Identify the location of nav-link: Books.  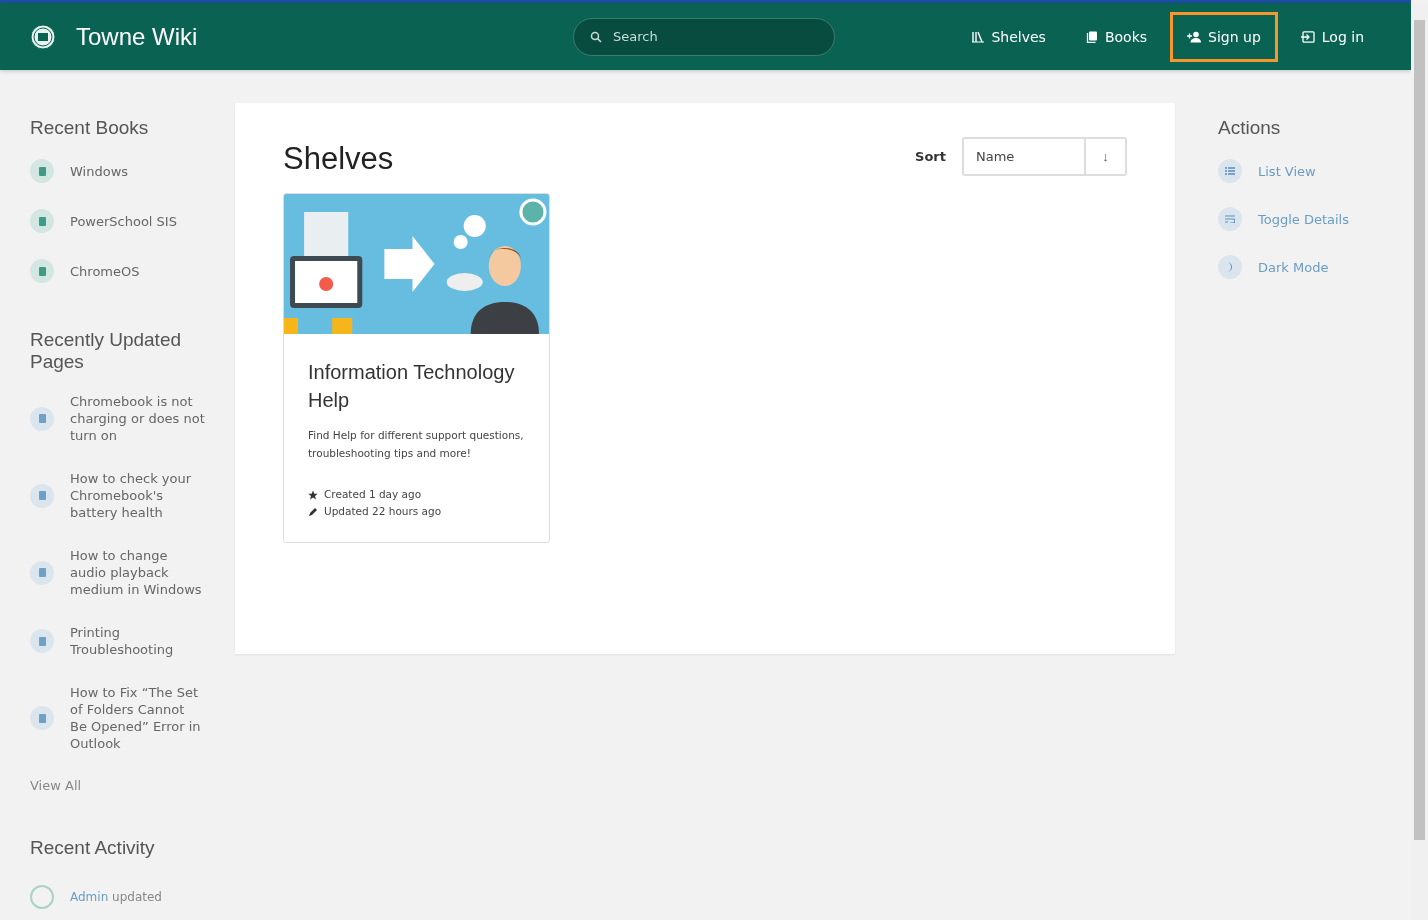
(1116, 36).